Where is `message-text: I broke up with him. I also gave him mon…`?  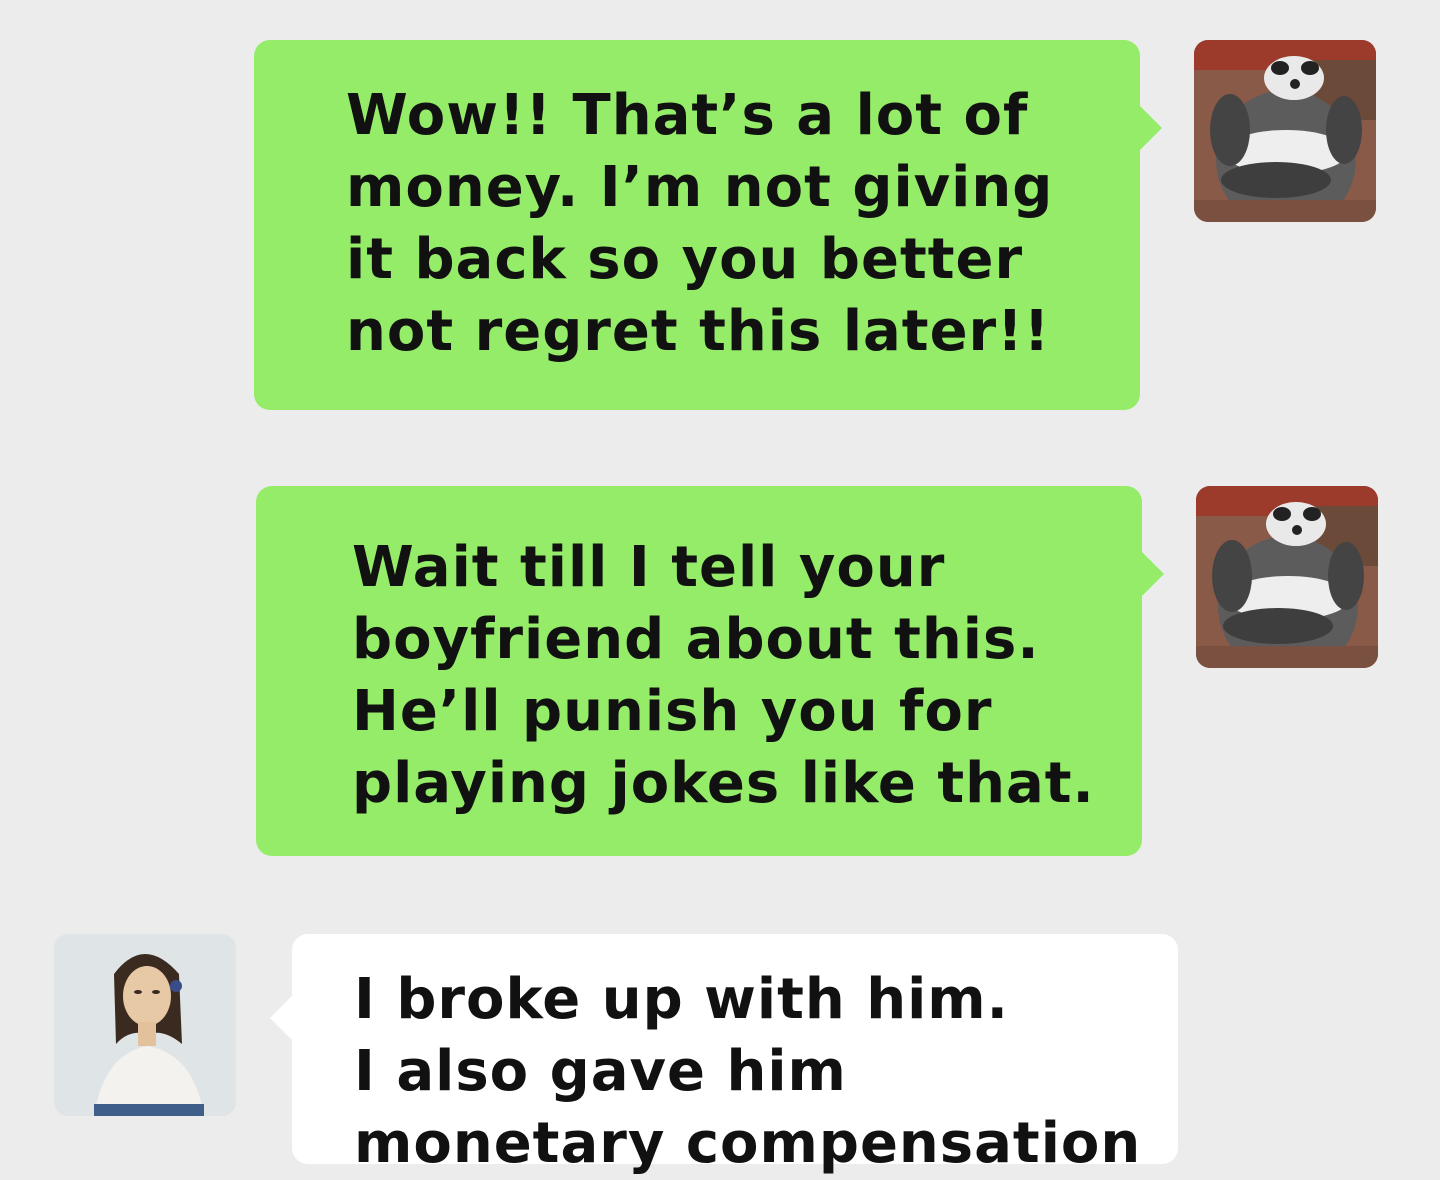 message-text: I broke up with him. I also gave him mon… is located at coordinates (748, 1071).